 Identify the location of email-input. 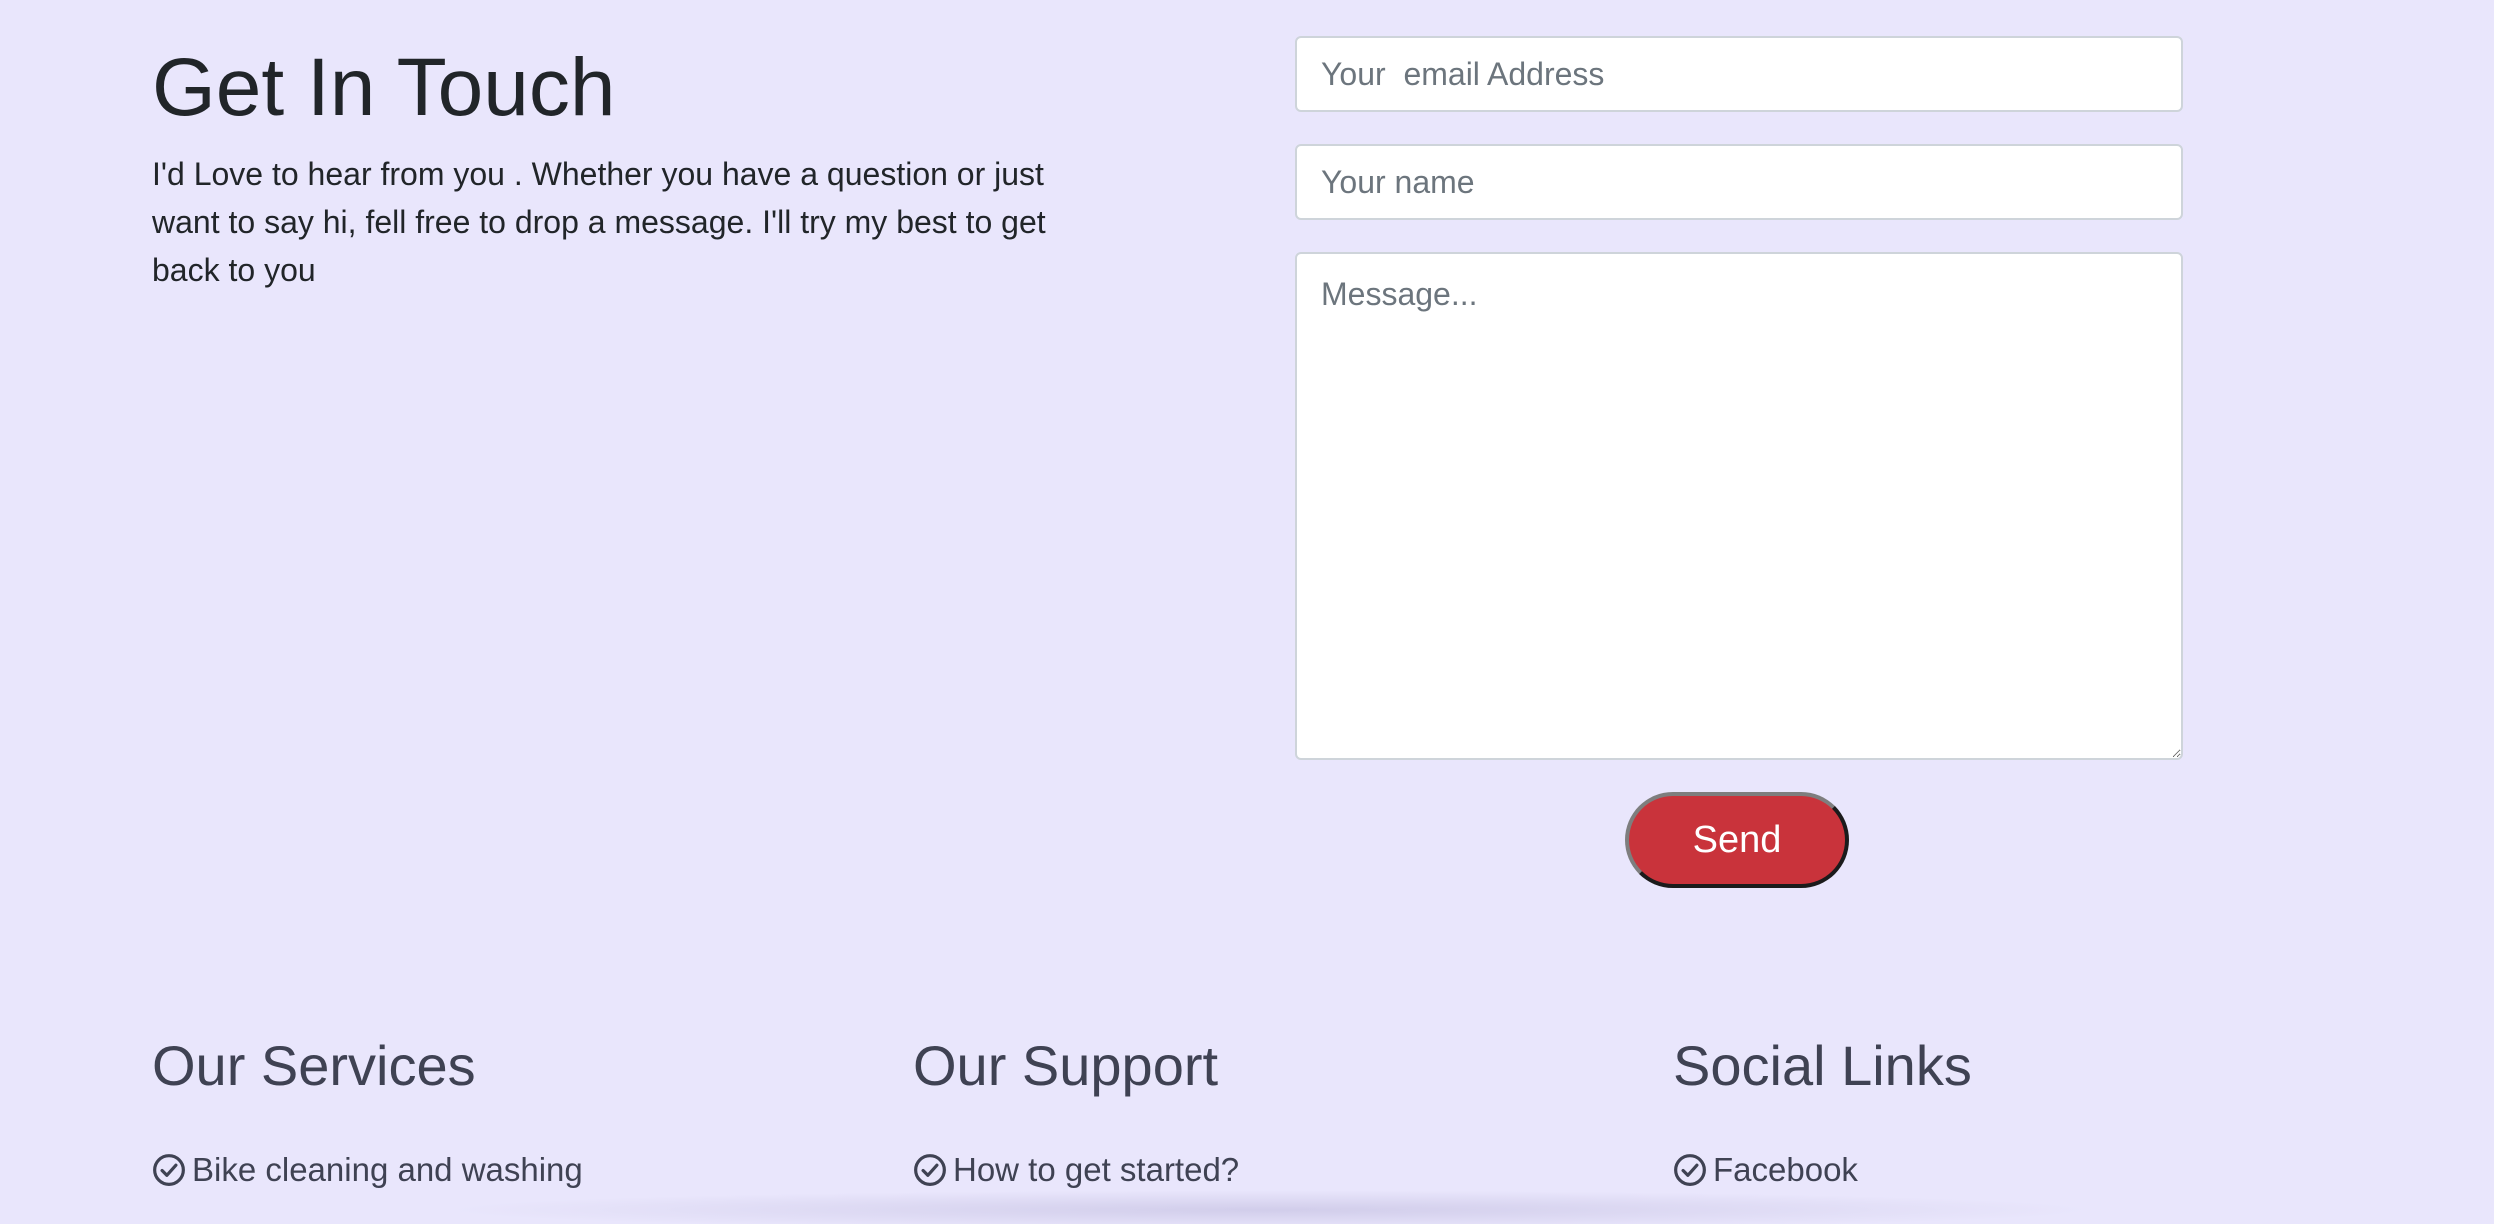
(1739, 74).